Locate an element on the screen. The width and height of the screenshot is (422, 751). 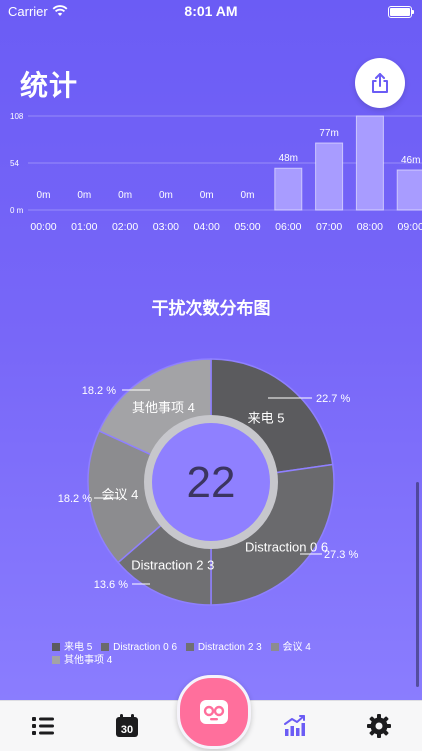
legend-label: Distraction 0 6 is located at coordinates (145, 647).